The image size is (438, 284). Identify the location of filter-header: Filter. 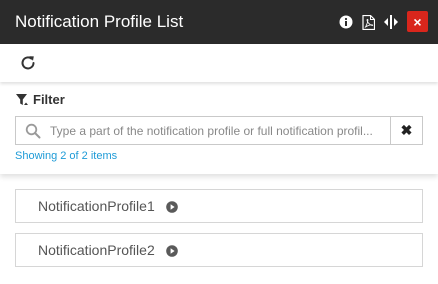
(40, 99).